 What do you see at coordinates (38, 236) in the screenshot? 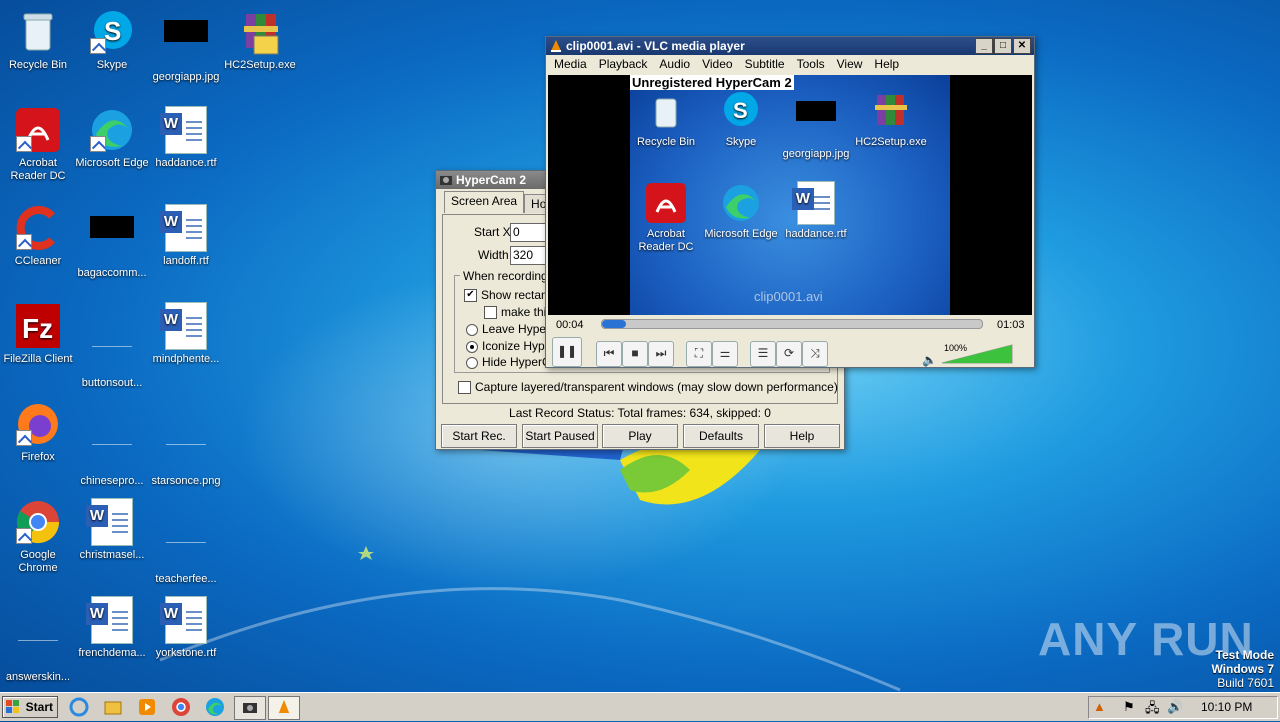
I see `desktop-icon-ccleaner: CCleaner` at bounding box center [38, 236].